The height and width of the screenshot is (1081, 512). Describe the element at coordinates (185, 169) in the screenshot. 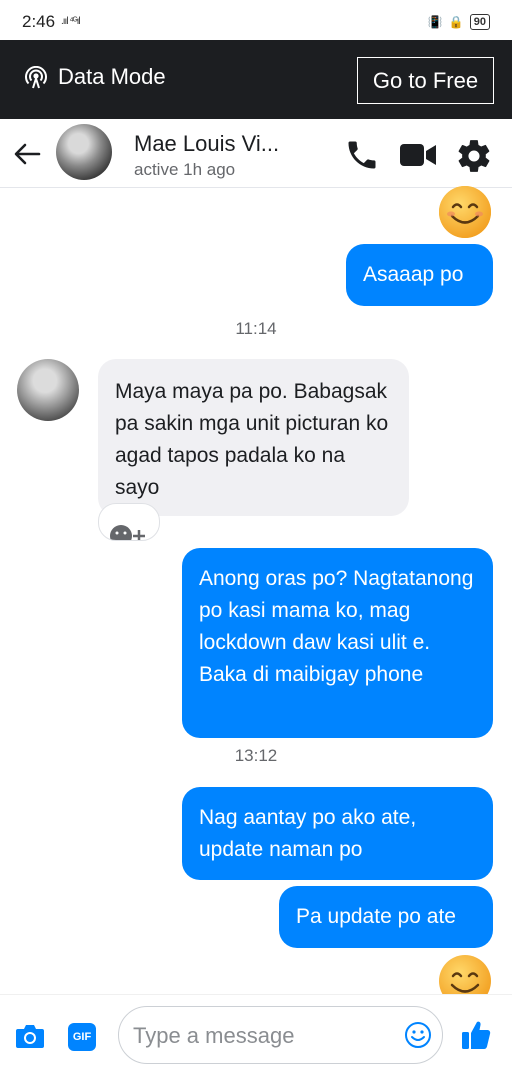

I see `contact-status: active 1h ago` at that location.